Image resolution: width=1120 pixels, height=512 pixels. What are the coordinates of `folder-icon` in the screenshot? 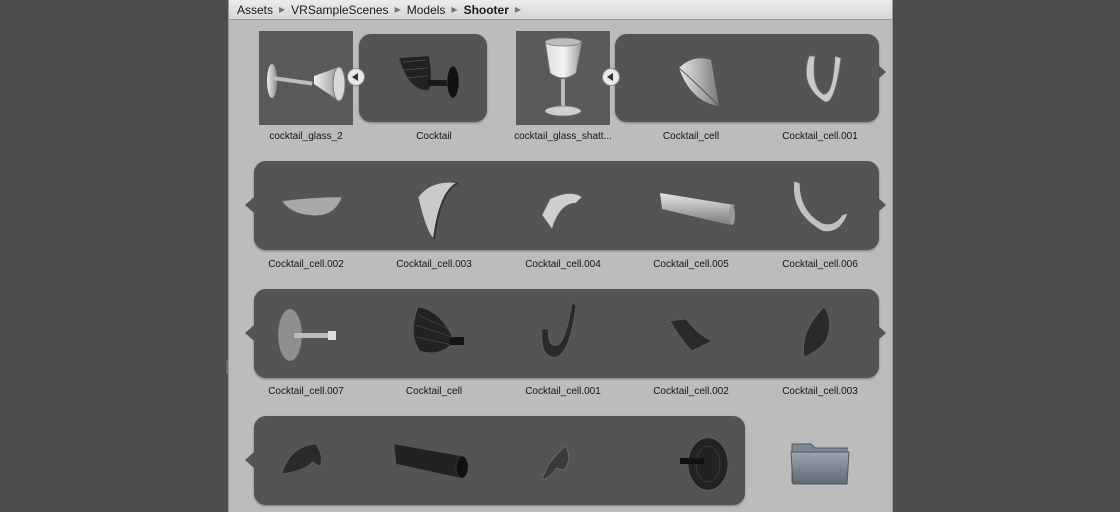 It's located at (820, 462).